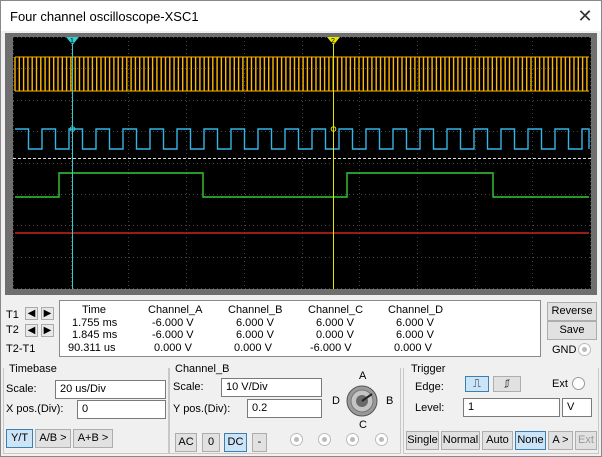 This screenshot has height=457, width=602. What do you see at coordinates (429, 387) in the screenshot?
I see `edge-label: Edge:` at bounding box center [429, 387].